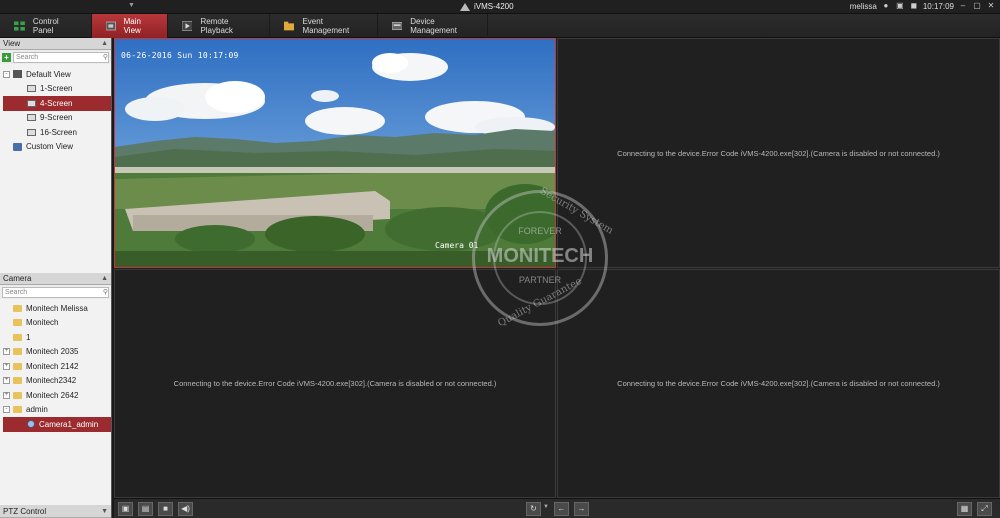  What do you see at coordinates (42, 323) in the screenshot?
I see `tree-label: Monitech` at bounding box center [42, 323].